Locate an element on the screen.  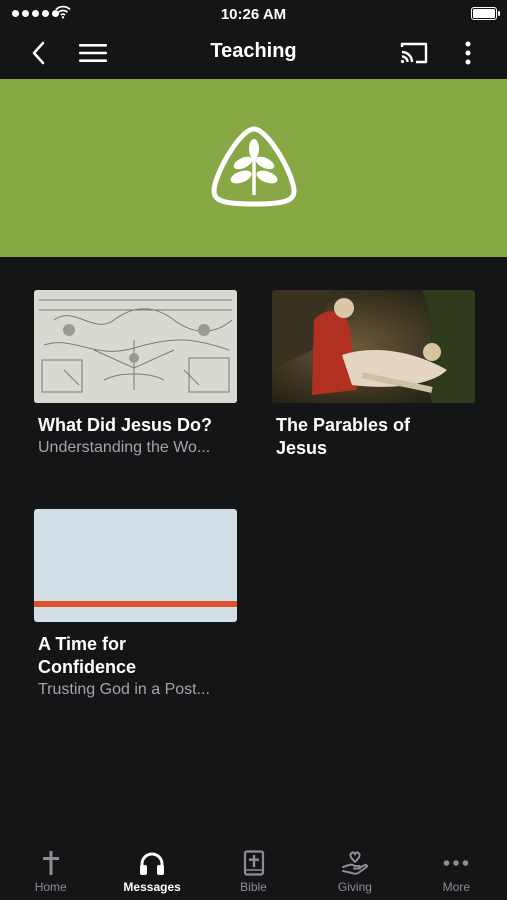
tab-bible: Bible is located at coordinates (253, 869).